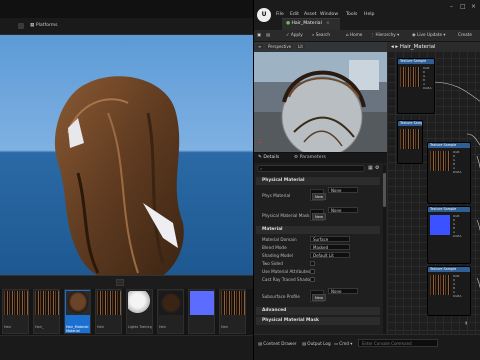 This screenshot has width=480, height=360. I want to click on settings-icon, so click(21, 26).